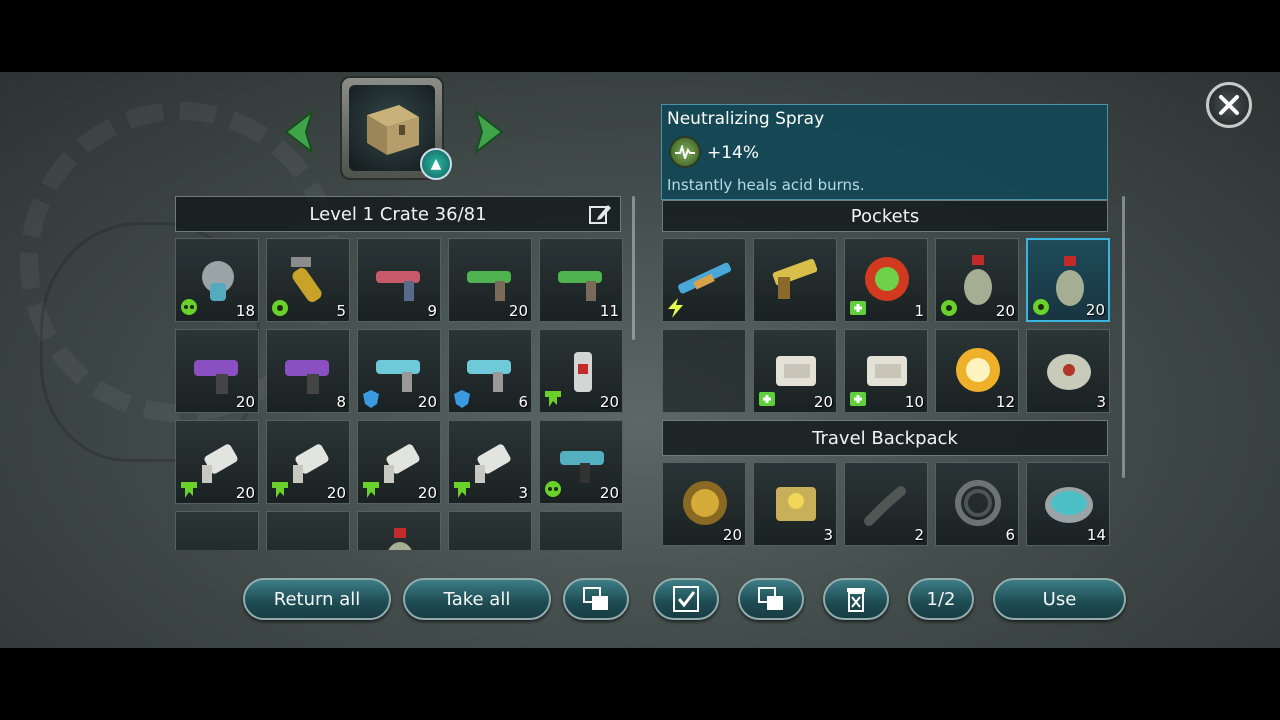 This screenshot has width=1280, height=720. I want to click on medkit-icon, so click(858, 399).